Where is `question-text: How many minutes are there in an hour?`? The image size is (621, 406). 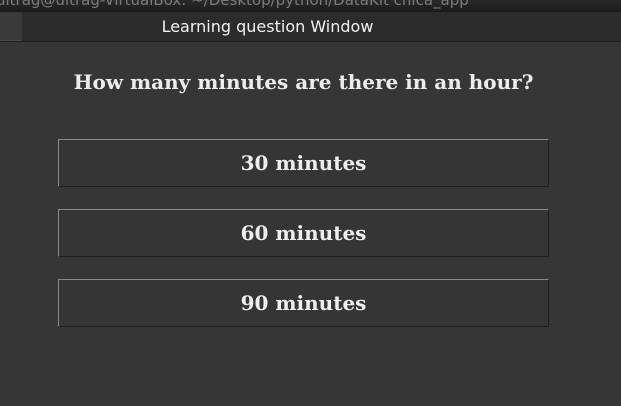 question-text: How many minutes are there in an hour? is located at coordinates (303, 82).